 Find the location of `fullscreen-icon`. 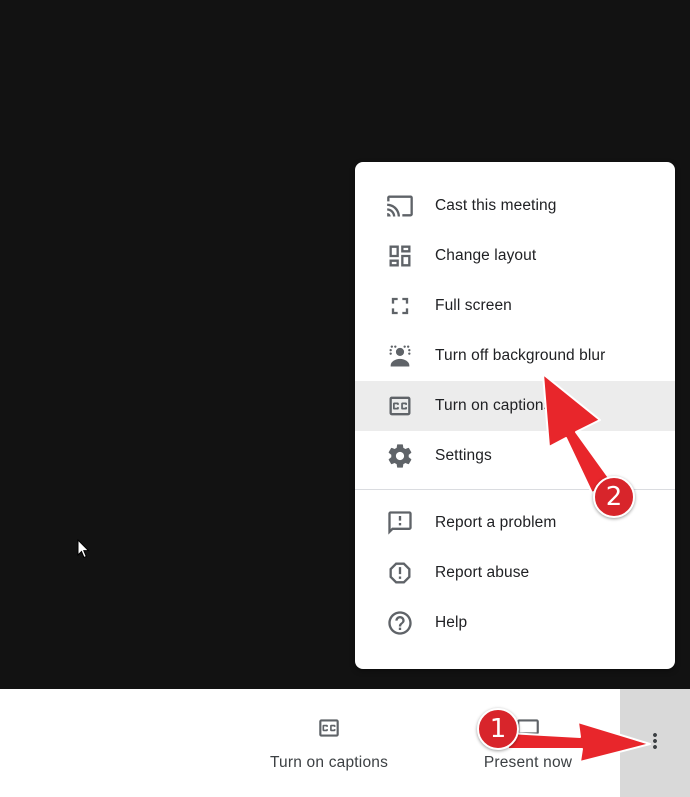

fullscreen-icon is located at coordinates (400, 306).